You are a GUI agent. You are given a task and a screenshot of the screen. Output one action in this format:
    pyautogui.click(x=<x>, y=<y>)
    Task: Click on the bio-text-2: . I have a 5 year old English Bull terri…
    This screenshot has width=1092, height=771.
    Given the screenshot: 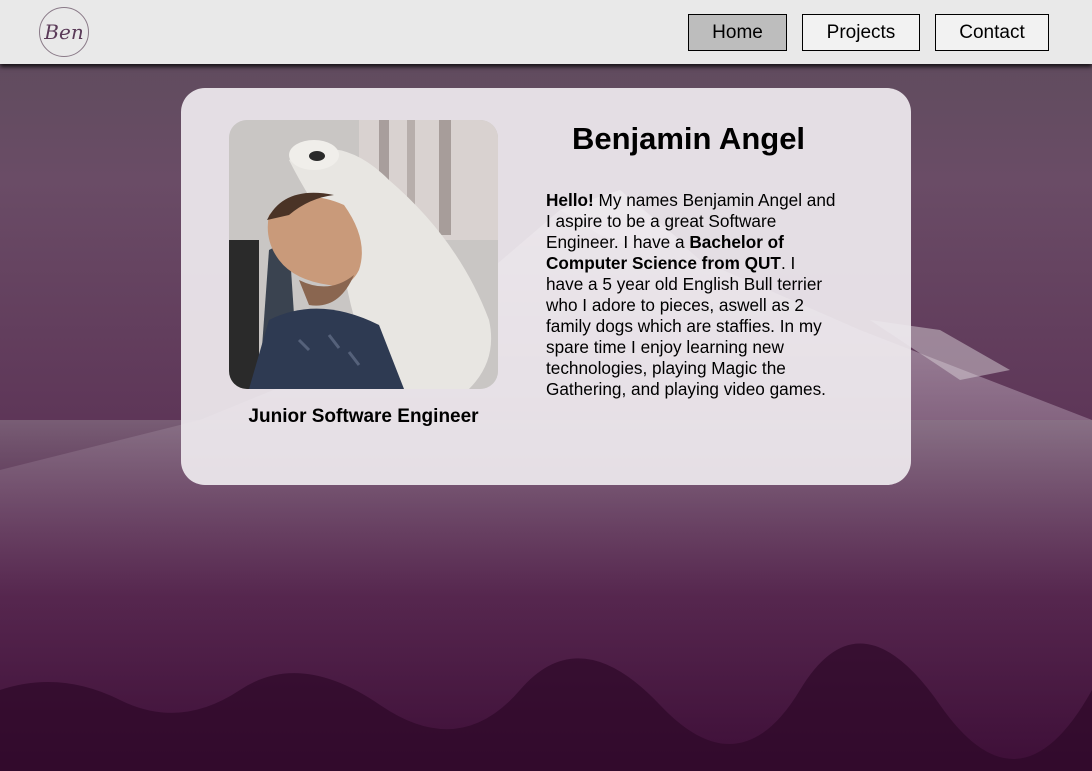 What is the action you would take?
    pyautogui.click(x=686, y=326)
    